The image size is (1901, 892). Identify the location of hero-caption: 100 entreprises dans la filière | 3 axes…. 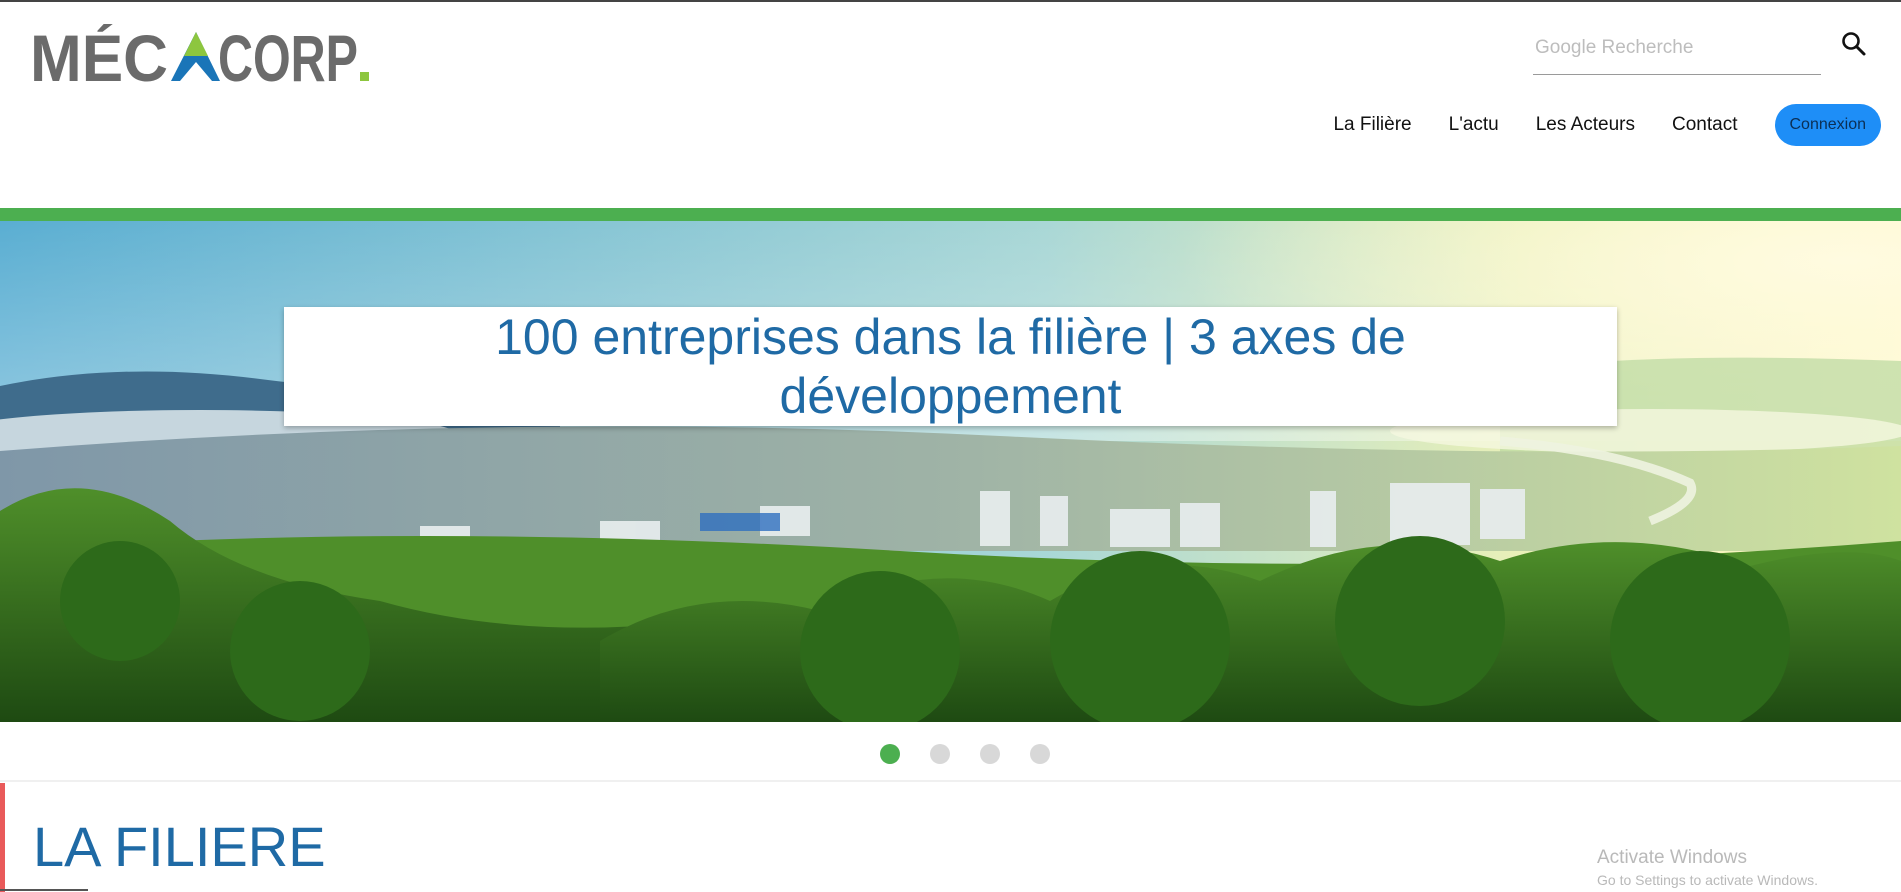
(950, 366).